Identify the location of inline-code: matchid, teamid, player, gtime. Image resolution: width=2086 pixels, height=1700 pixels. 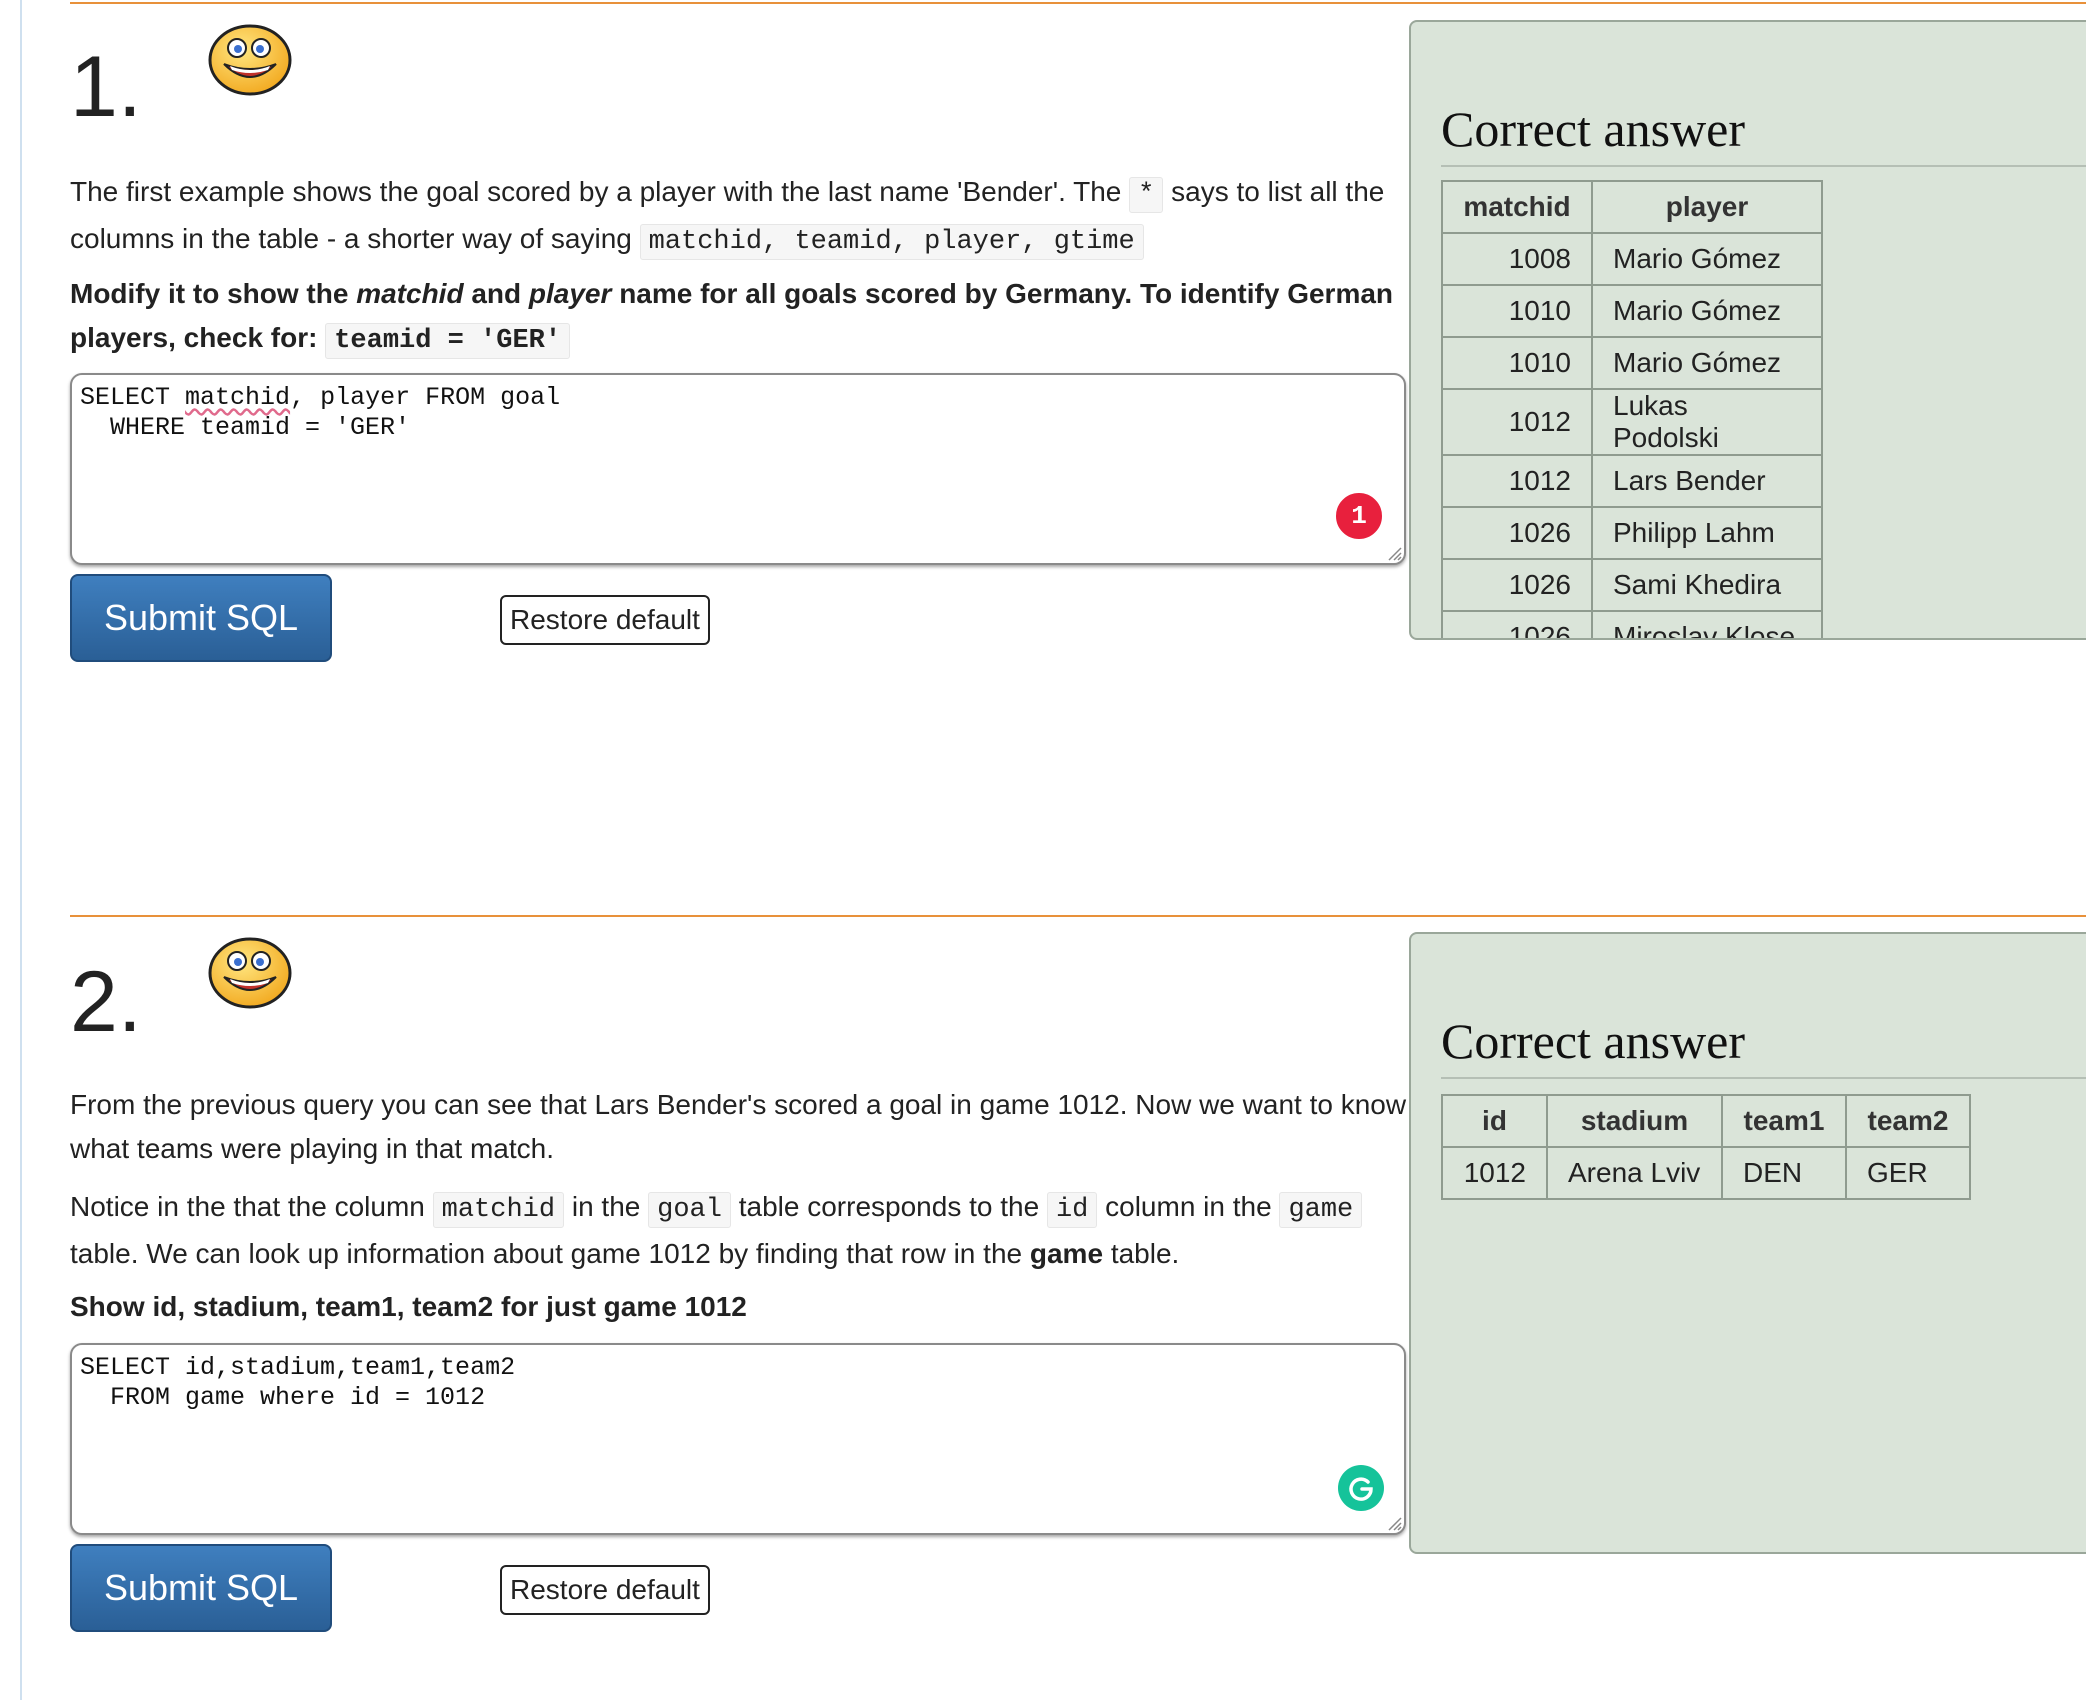
(891, 242).